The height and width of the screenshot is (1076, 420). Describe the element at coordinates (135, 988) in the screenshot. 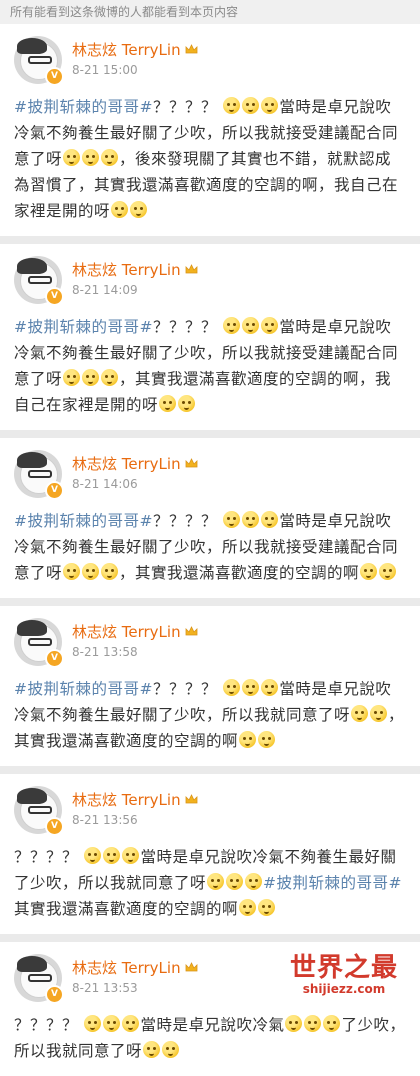

I see `post-time: 8-21 13:53` at that location.